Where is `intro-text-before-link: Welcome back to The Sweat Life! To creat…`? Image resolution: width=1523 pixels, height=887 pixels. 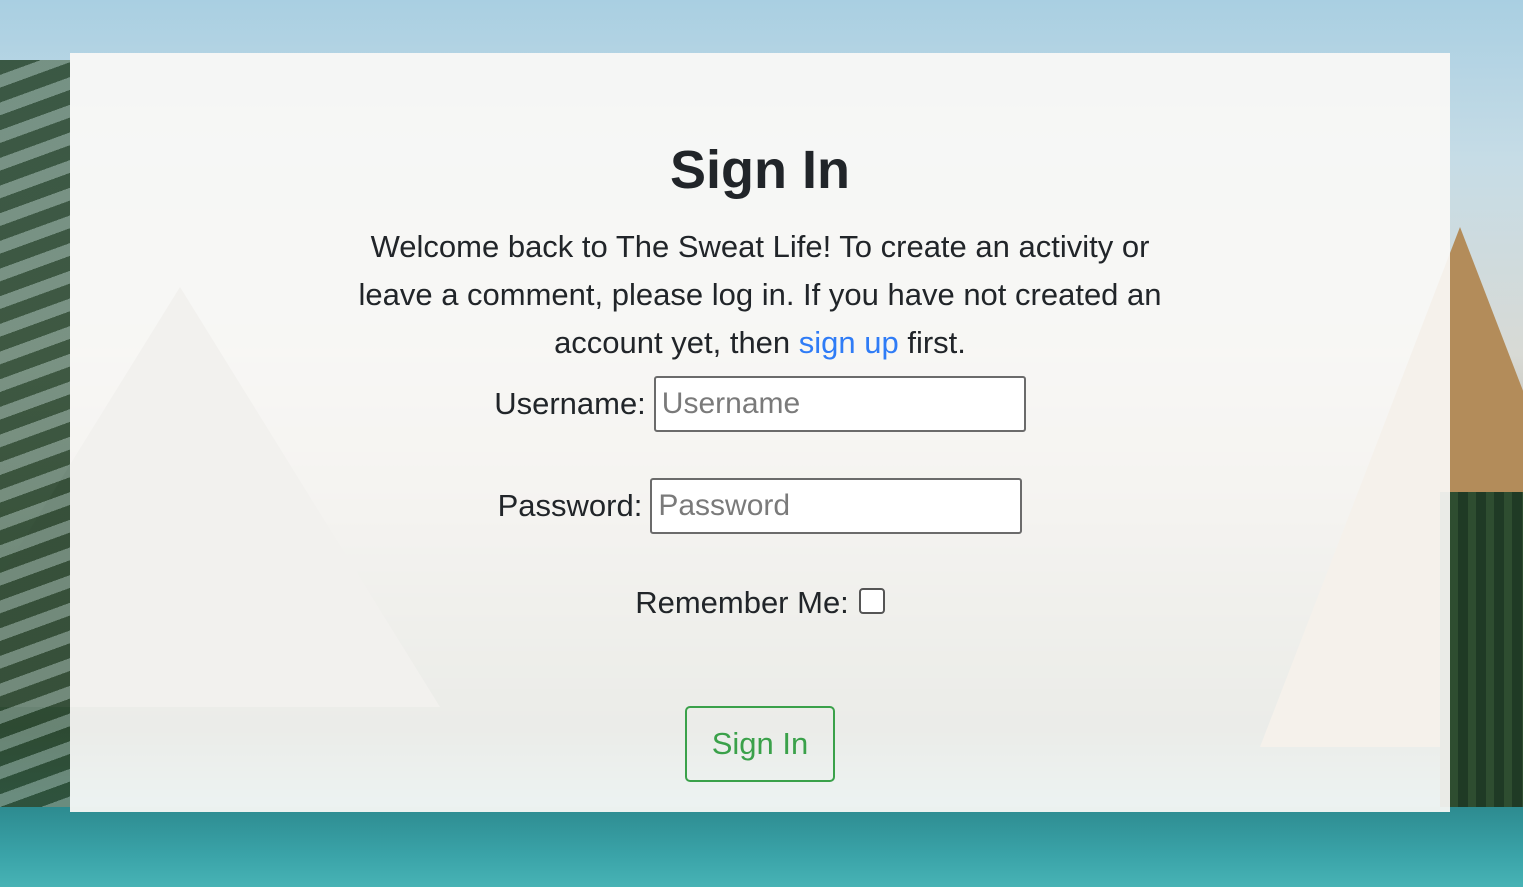
intro-text-before-link: Welcome back to The Sweat Life! To creat… is located at coordinates (760, 294).